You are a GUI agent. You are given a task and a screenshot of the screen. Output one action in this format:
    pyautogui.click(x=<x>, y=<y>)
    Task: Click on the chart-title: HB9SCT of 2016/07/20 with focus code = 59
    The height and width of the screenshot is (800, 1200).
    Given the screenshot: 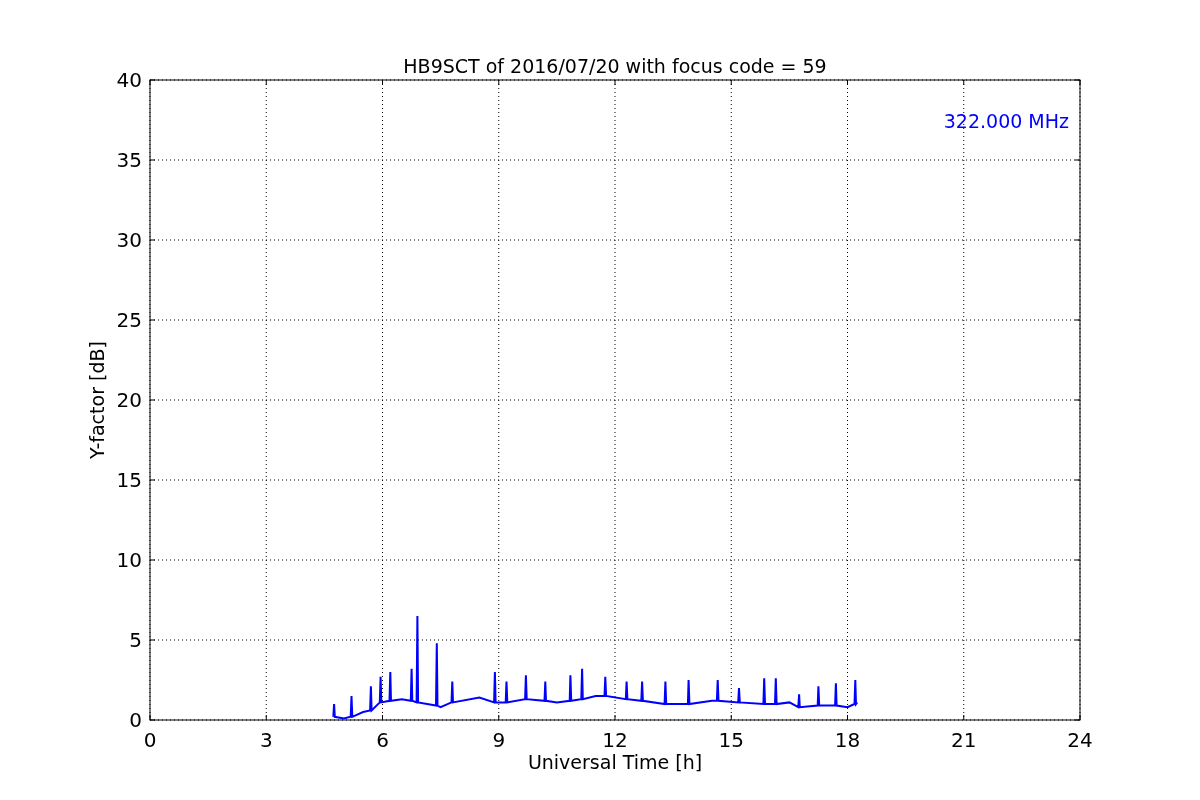 What is the action you would take?
    pyautogui.click(x=615, y=66)
    